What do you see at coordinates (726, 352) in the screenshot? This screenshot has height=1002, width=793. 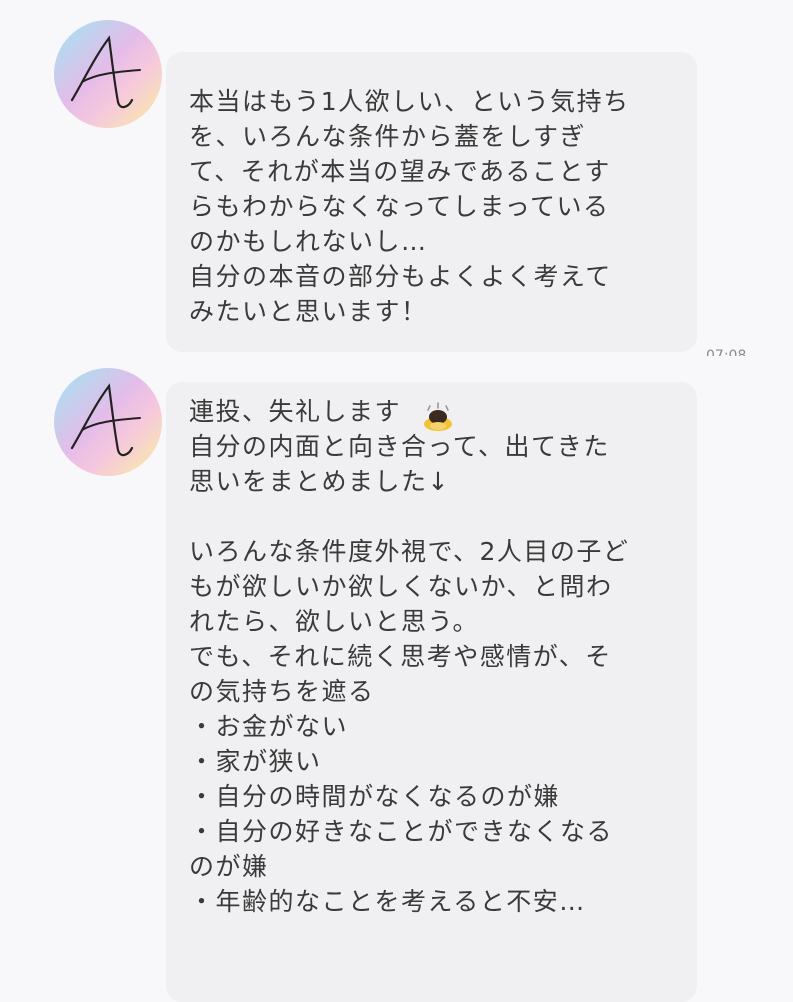 I see `message-timestamp: 07:08` at bounding box center [726, 352].